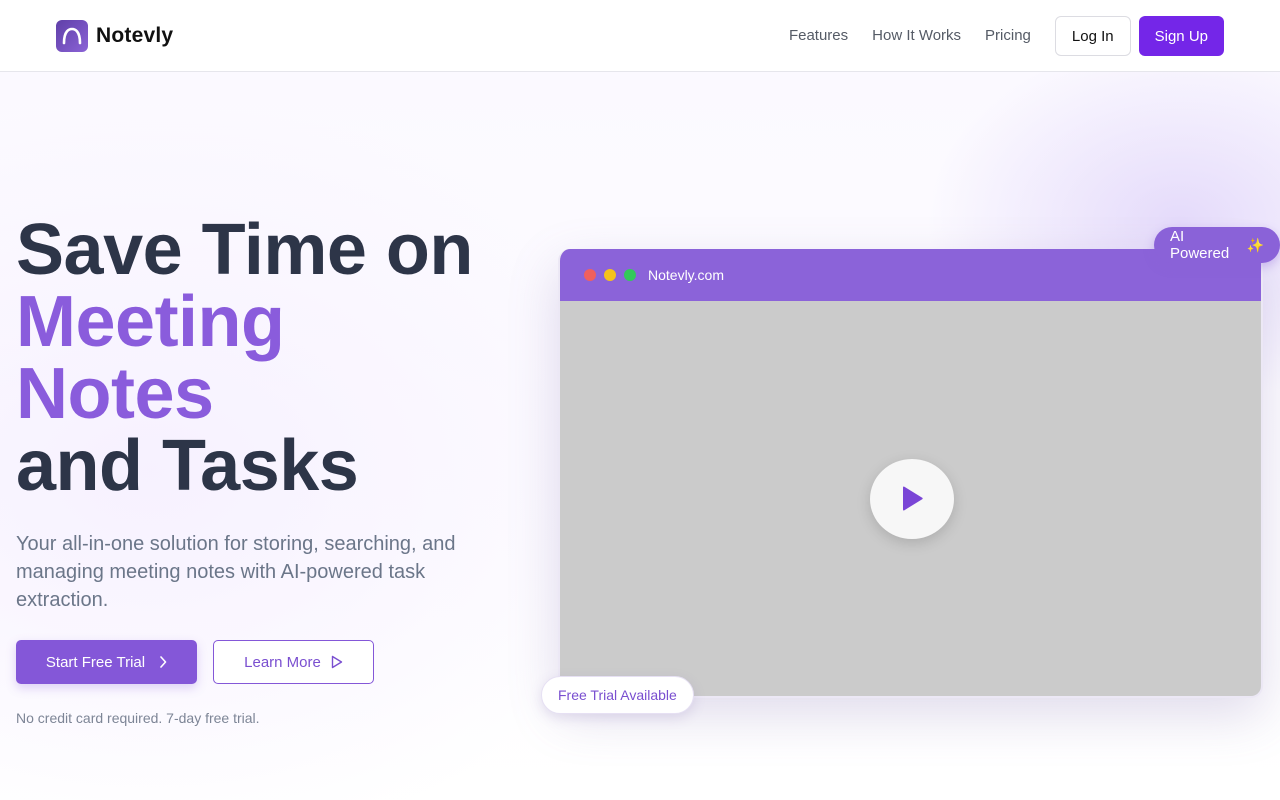 The width and height of the screenshot is (1280, 800). I want to click on window-minimize-dot, so click(610, 275).